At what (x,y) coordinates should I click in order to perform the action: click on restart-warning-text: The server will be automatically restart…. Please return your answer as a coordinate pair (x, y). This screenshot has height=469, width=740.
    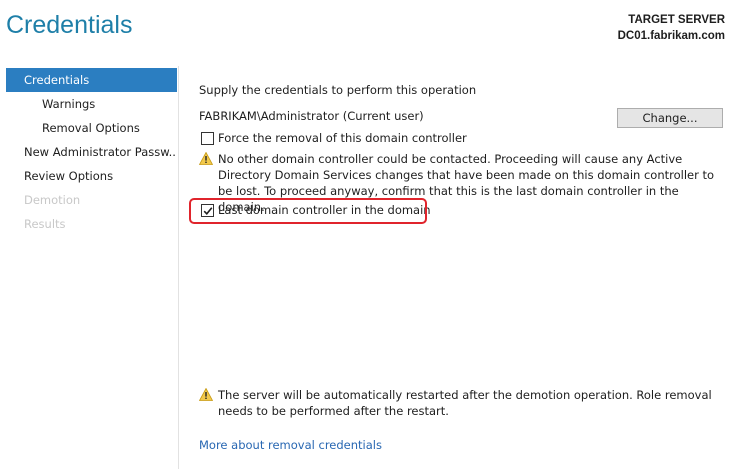
    Looking at the image, I should click on (465, 403).